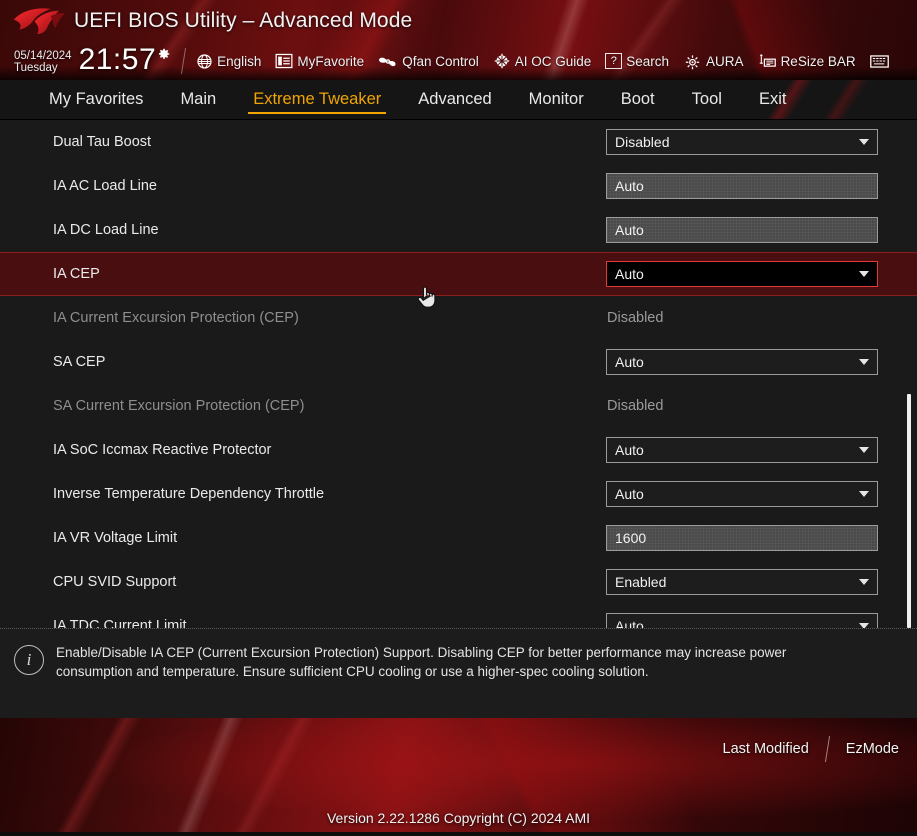  Describe the element at coordinates (556, 100) in the screenshot. I see `tab-monitor: Monitor` at that location.